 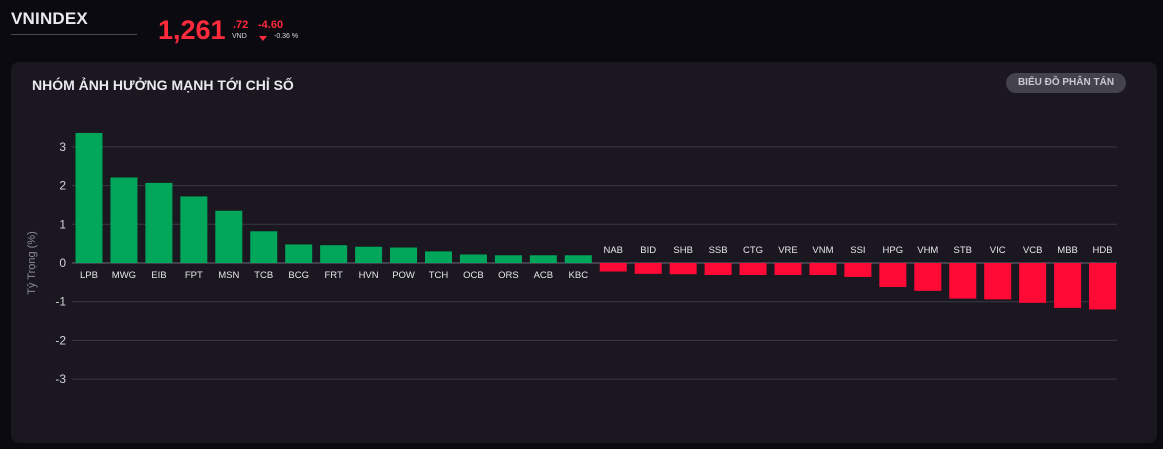 What do you see at coordinates (963, 250) in the screenshot?
I see `category-label: STB` at bounding box center [963, 250].